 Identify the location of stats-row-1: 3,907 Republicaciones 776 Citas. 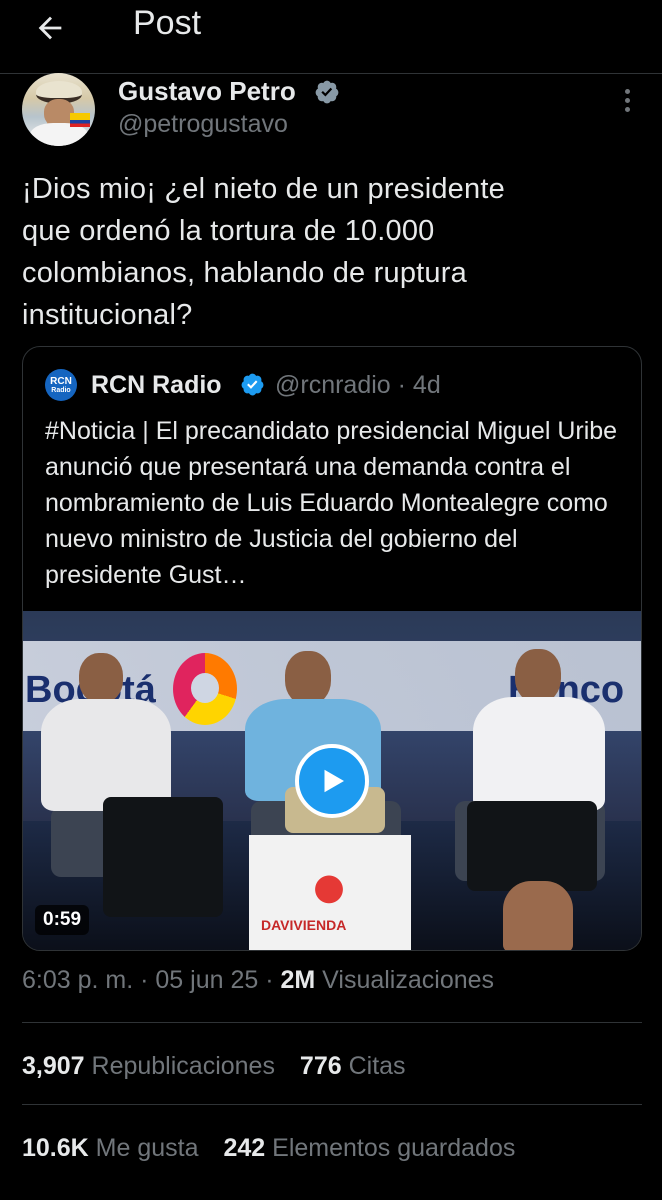
(223, 1066).